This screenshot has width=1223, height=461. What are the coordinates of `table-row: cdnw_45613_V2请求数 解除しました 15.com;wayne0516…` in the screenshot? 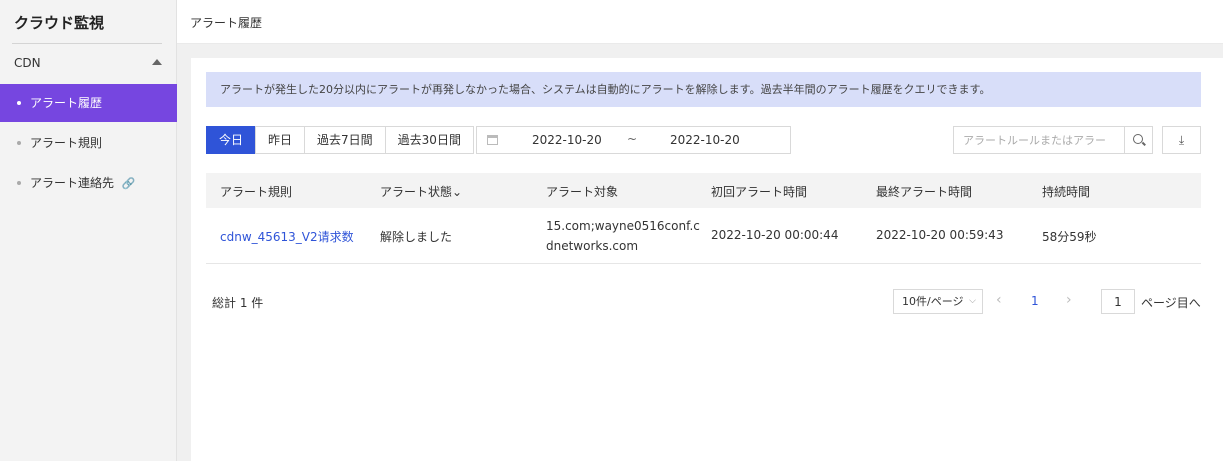 It's located at (703, 236).